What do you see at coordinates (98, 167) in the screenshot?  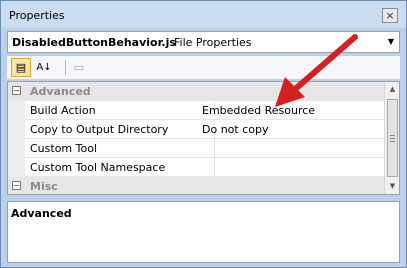 I see `property-name: Custom Tool Namespace` at bounding box center [98, 167].